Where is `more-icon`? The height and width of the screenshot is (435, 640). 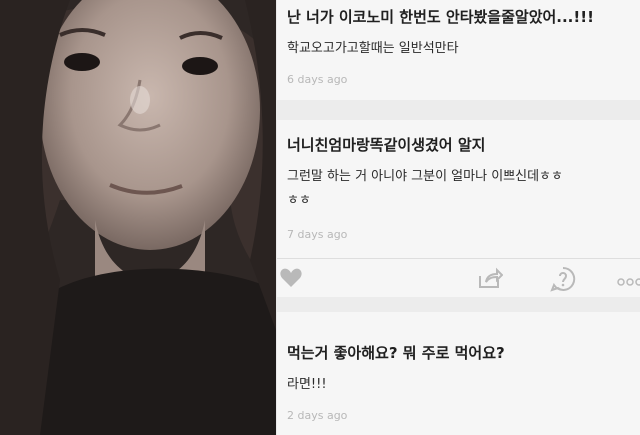
more-icon is located at coordinates (628, 281).